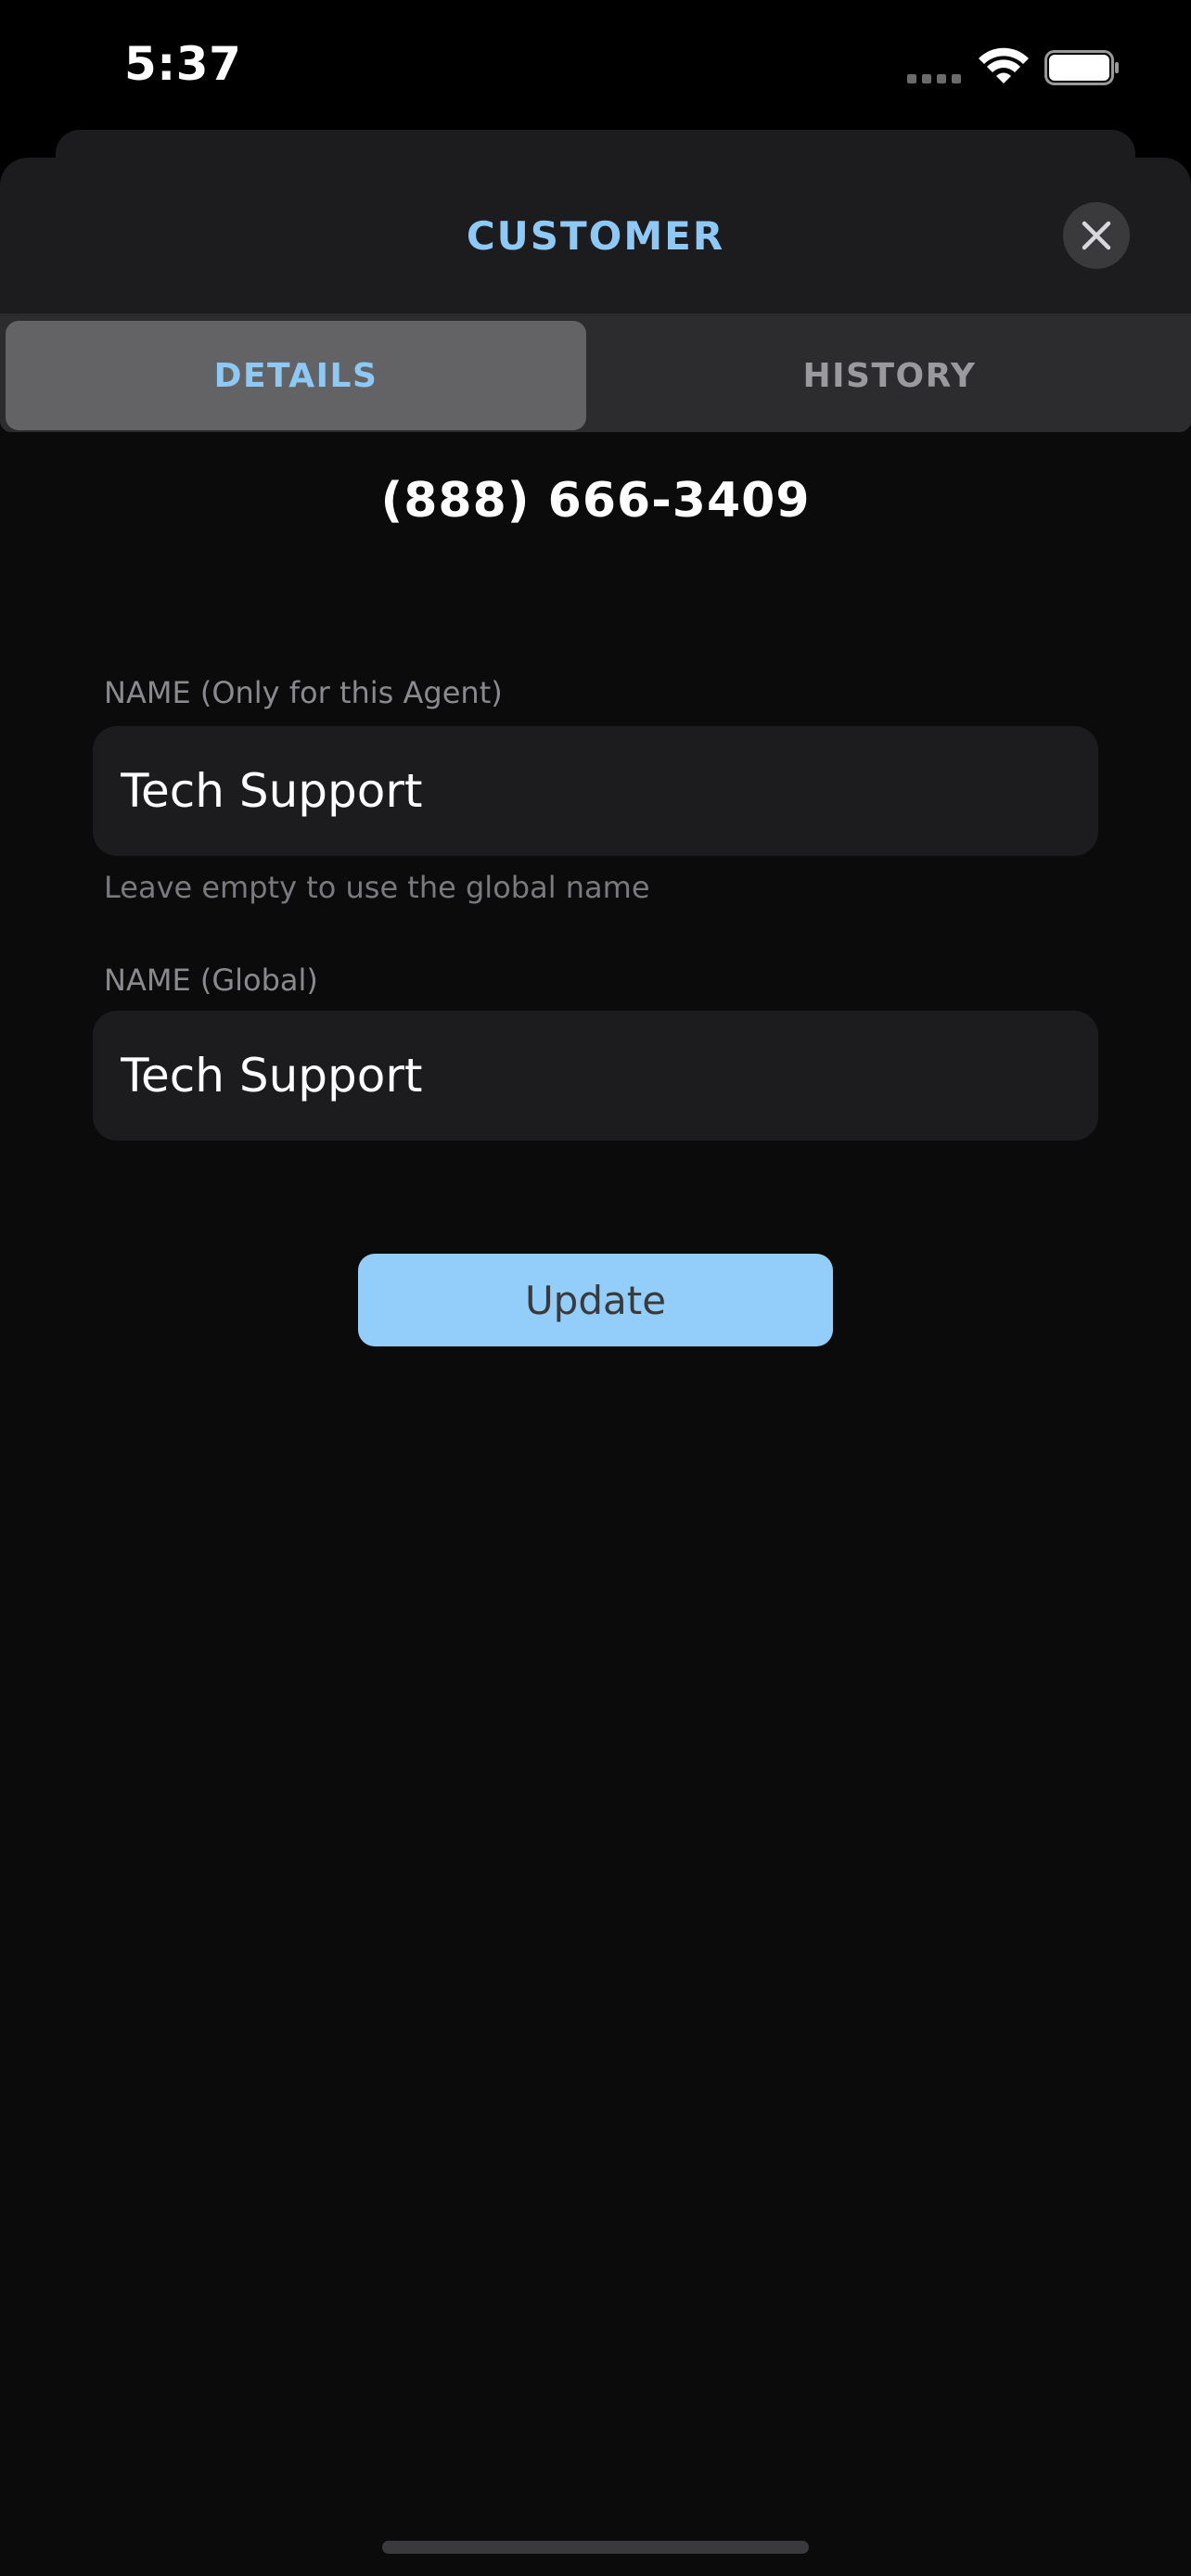  Describe the element at coordinates (595, 65) in the screenshot. I see `status-bar: 5:37` at that location.